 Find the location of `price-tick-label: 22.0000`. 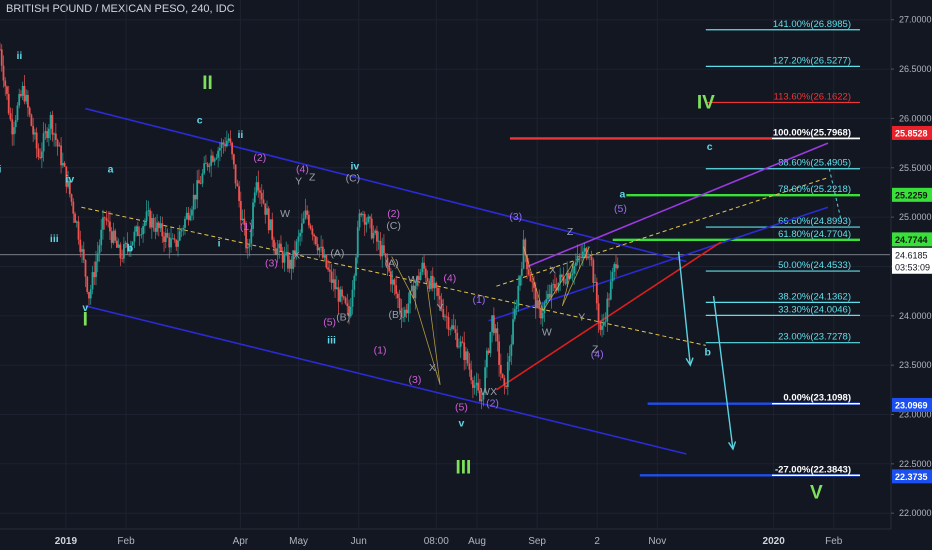

price-tick-label: 22.0000 is located at coordinates (915, 513).